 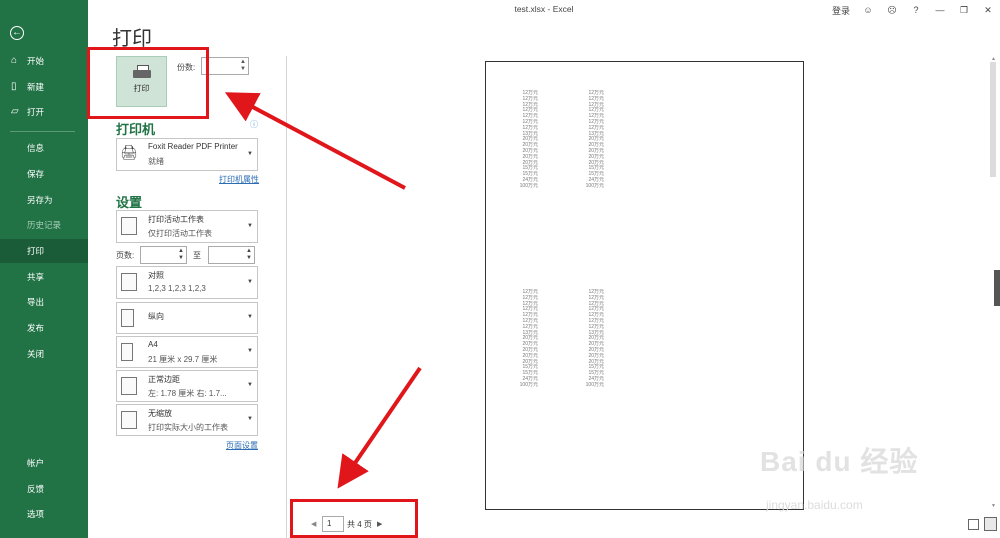 What do you see at coordinates (323, 290) in the screenshot?
I see `annotation-arrows` at bounding box center [323, 290].